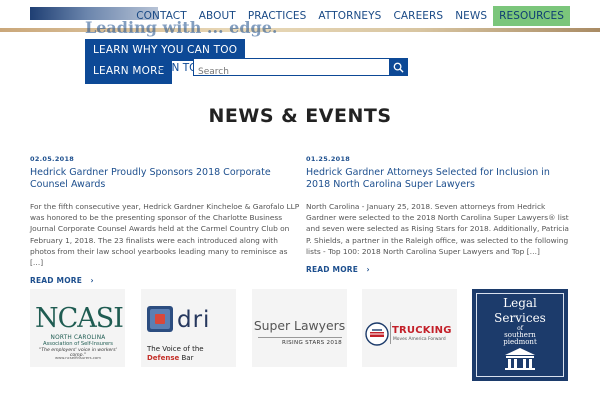  What do you see at coordinates (78, 344) in the screenshot?
I see `ncasi-association: Association of Self-Insurers` at bounding box center [78, 344].